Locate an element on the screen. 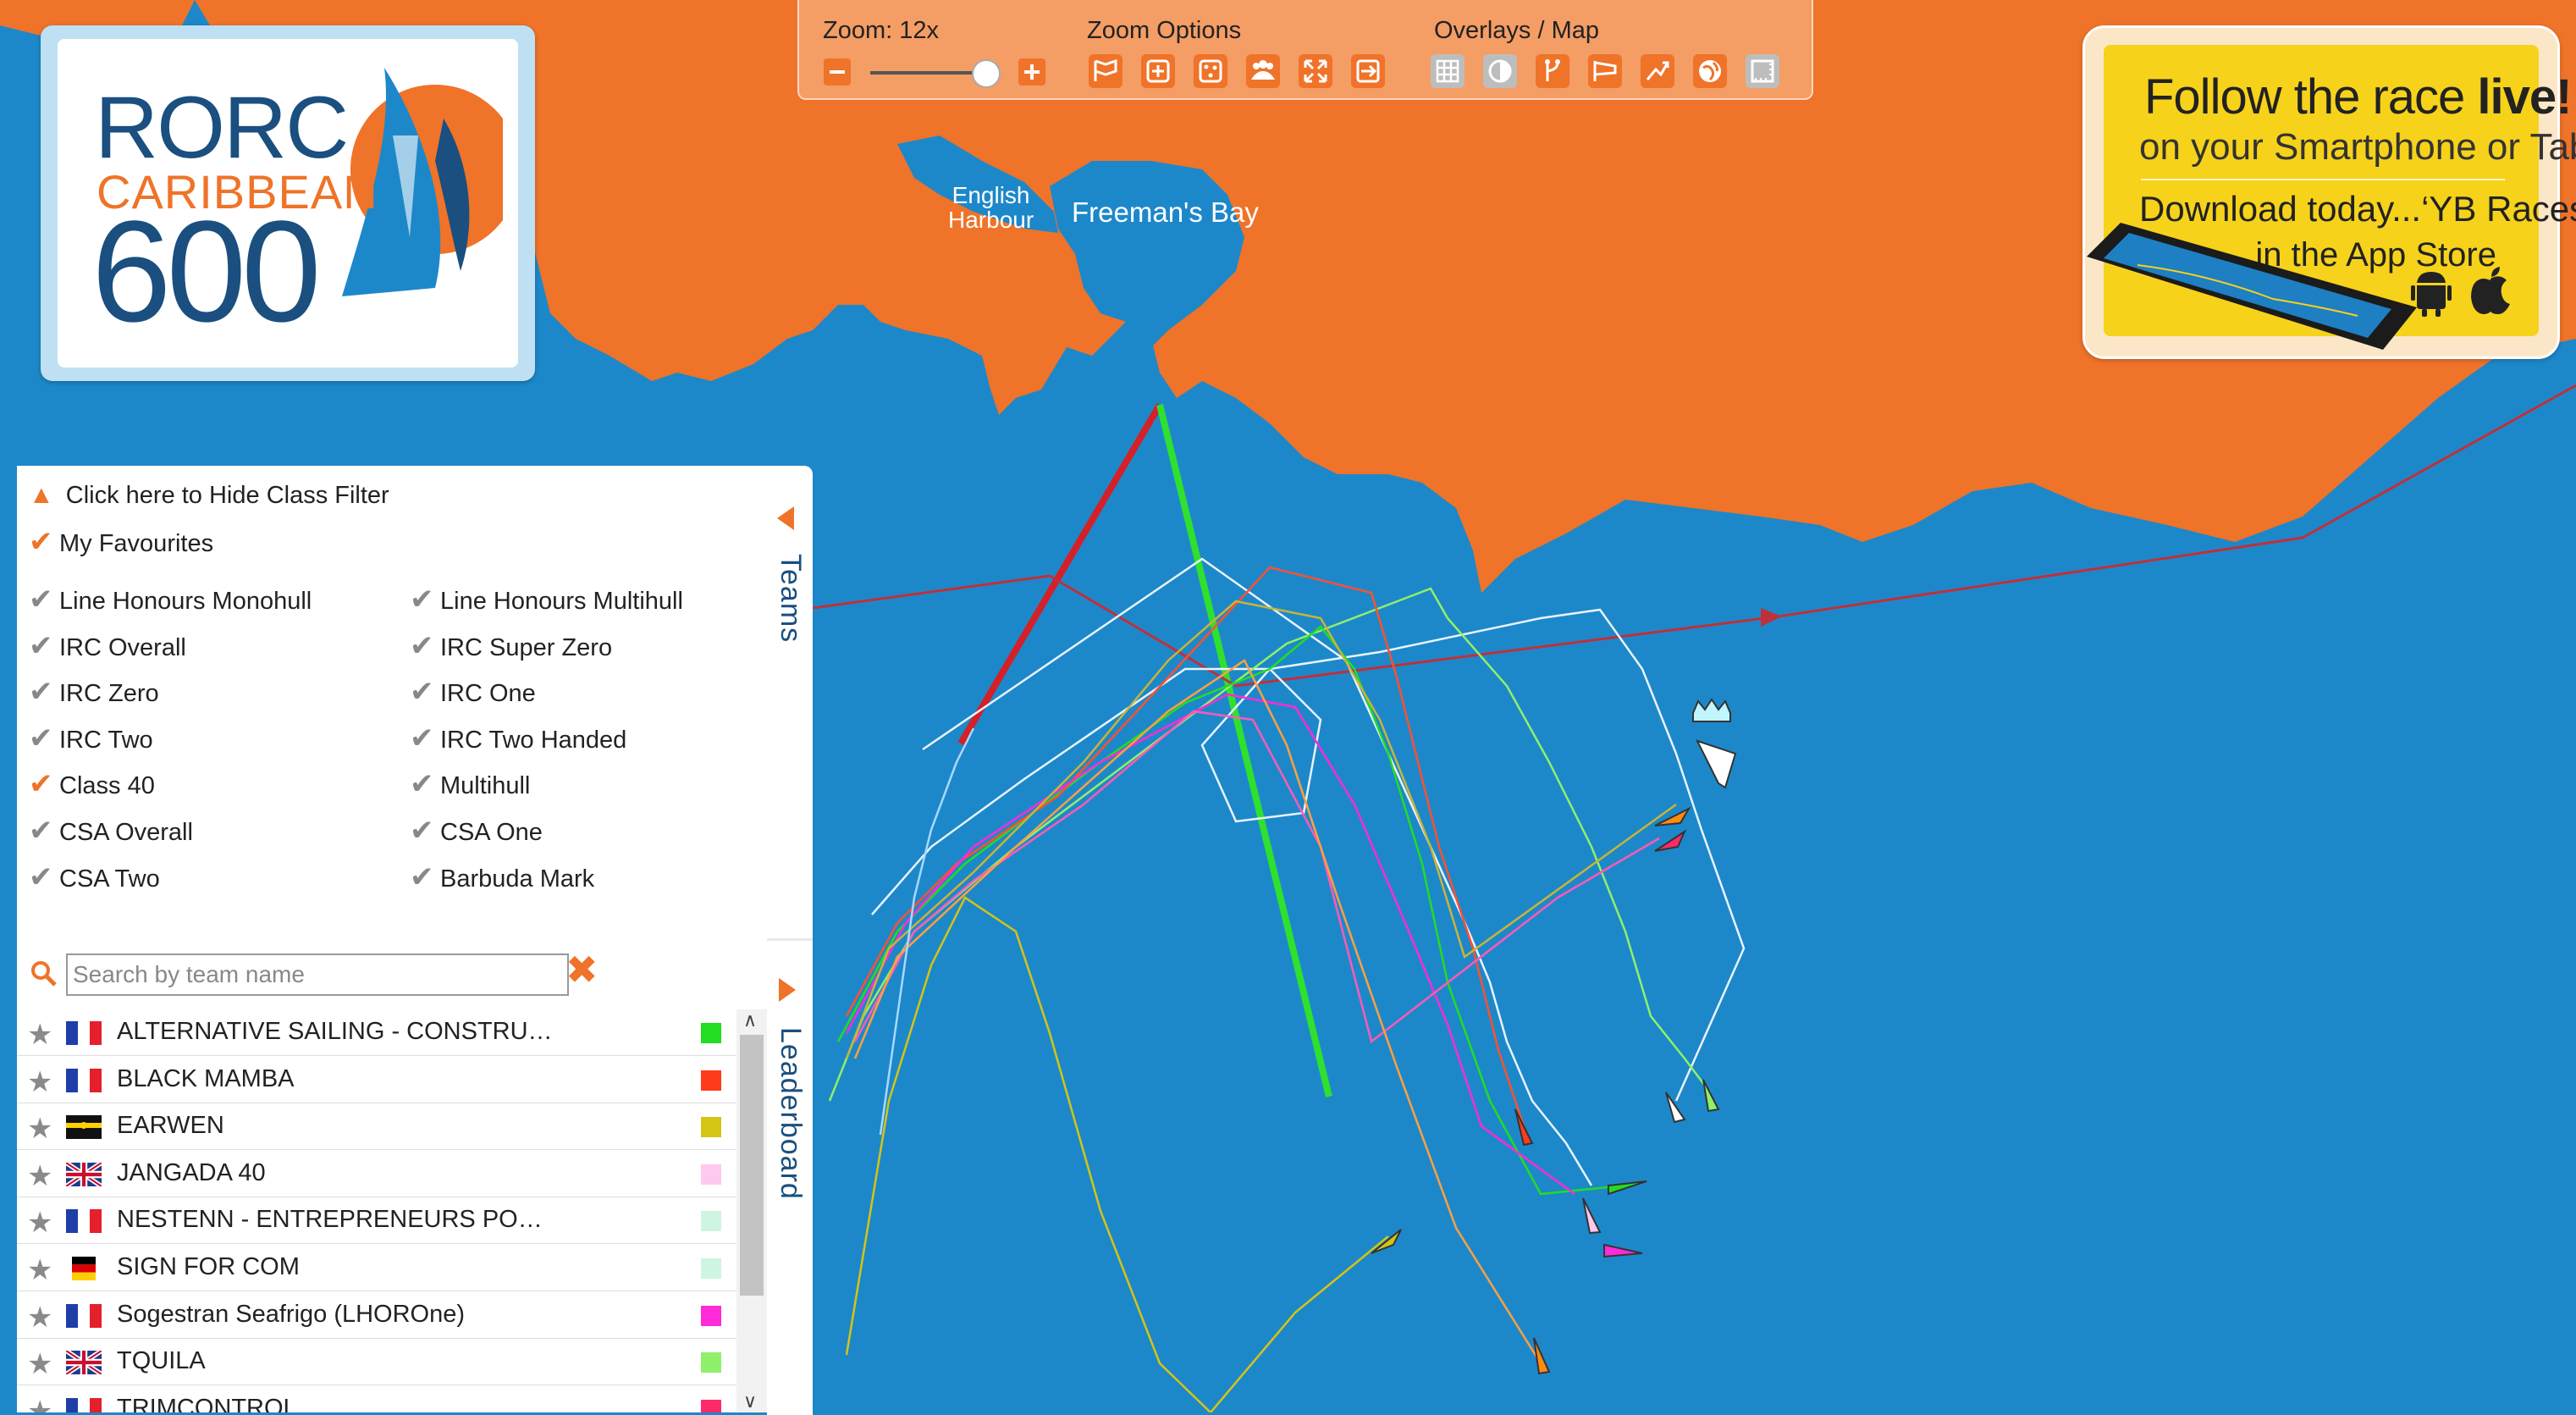 The height and width of the screenshot is (1415, 2576). wind-overlay-button is located at coordinates (1605, 71).